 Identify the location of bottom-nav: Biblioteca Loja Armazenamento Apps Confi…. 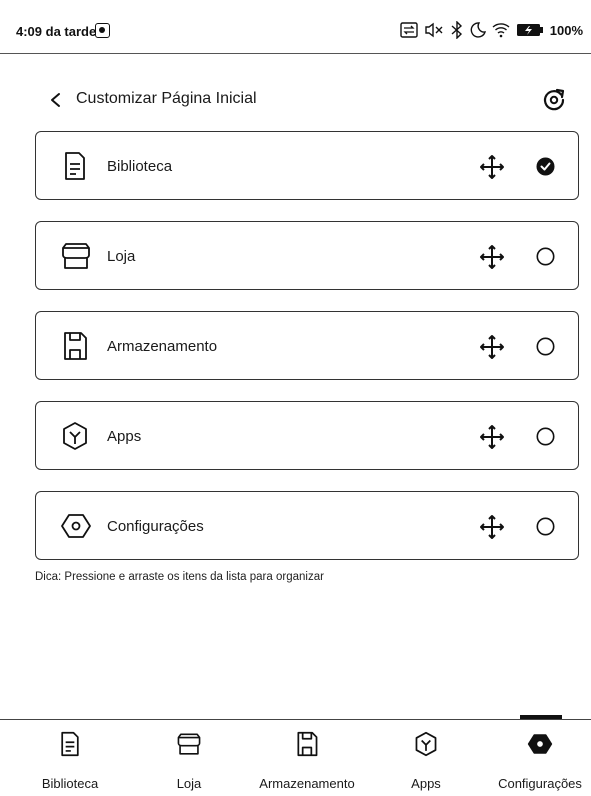
(295, 755).